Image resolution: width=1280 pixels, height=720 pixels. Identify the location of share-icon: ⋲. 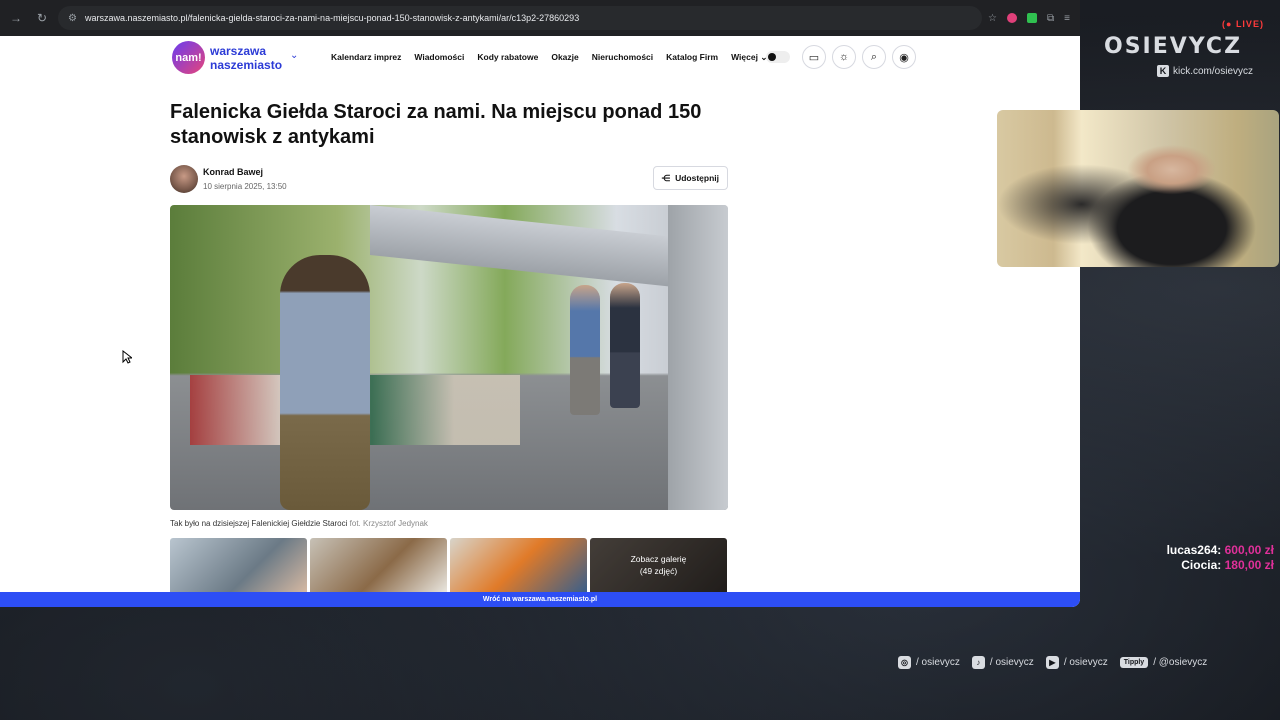
(666, 177).